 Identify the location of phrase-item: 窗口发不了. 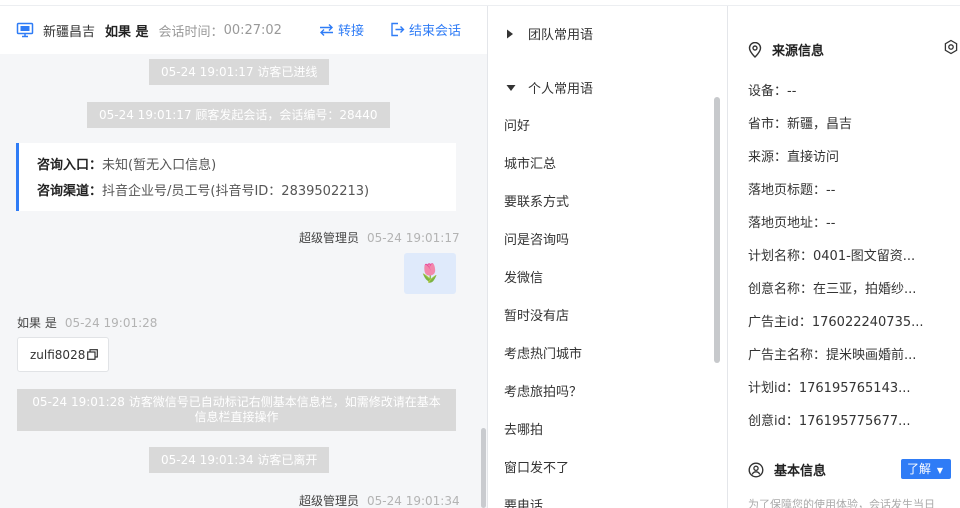
(536, 466).